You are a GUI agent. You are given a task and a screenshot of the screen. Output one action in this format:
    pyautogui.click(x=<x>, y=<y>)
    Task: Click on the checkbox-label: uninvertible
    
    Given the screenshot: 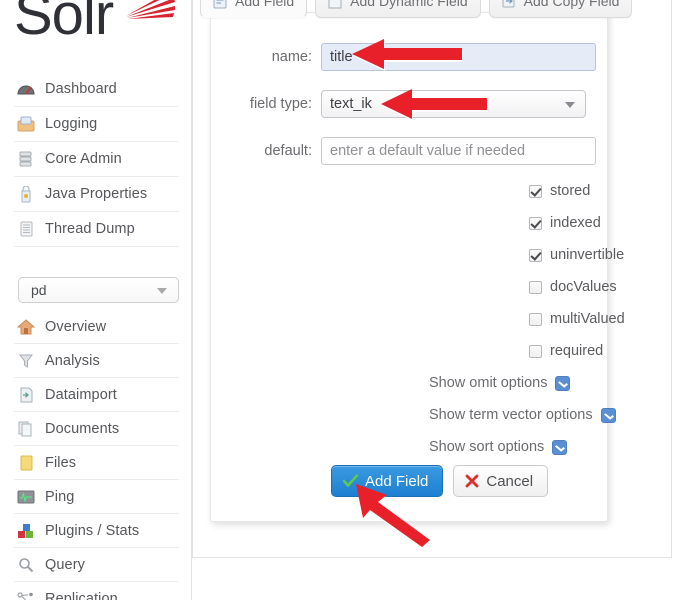 What is the action you would take?
    pyautogui.click(x=587, y=255)
    